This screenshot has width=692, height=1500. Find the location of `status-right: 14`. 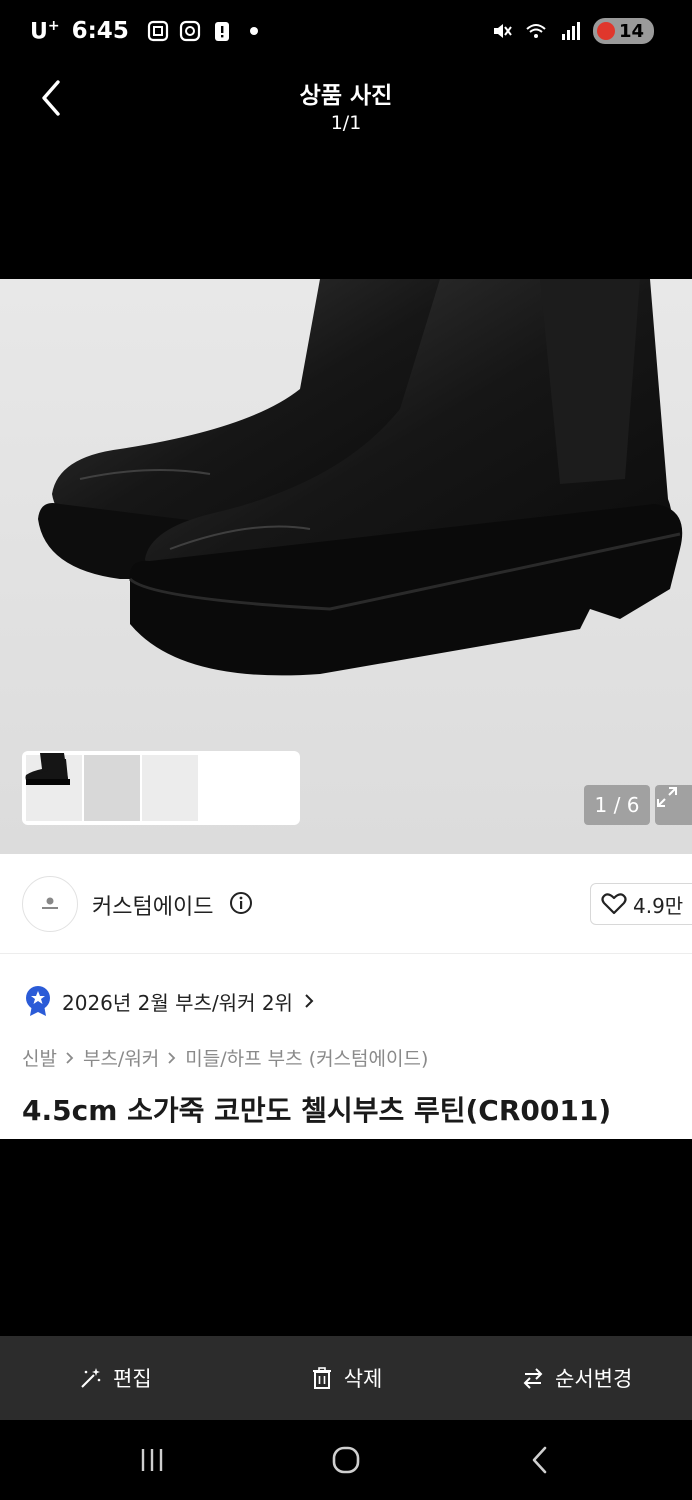

status-right: 14 is located at coordinates (572, 31).